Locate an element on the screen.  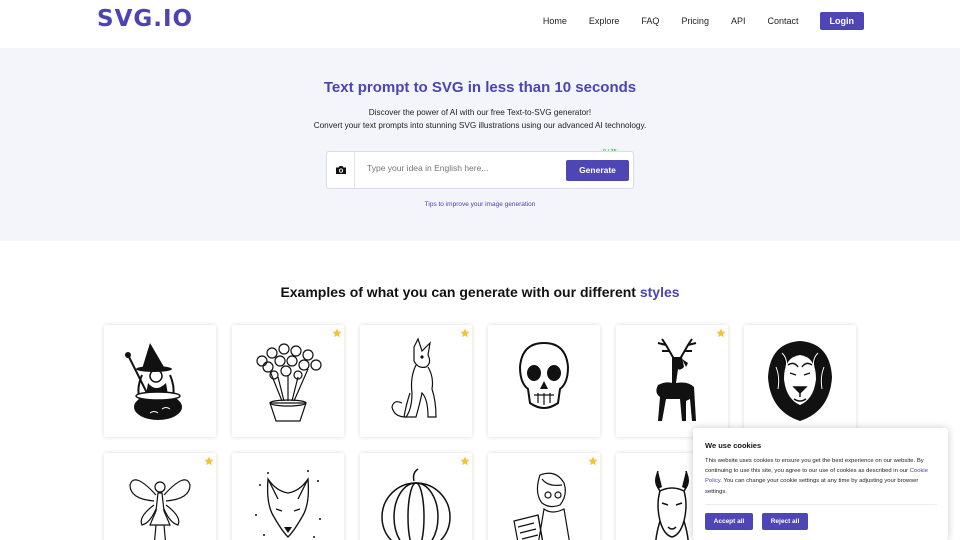
cookie-divider is located at coordinates (821, 504).